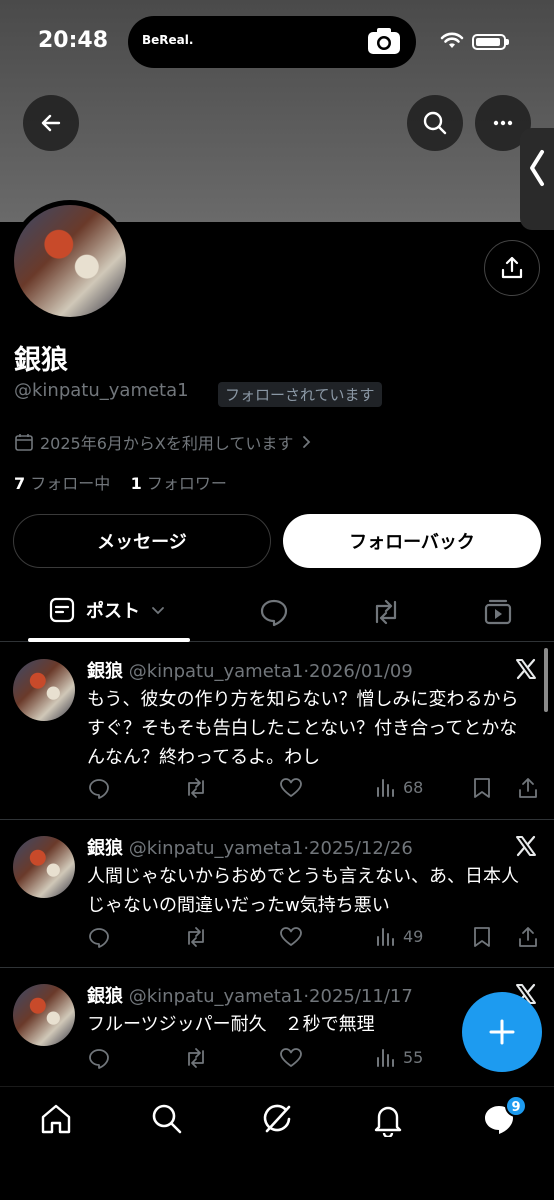 The width and height of the screenshot is (554, 1200). I want to click on post-meta: @kinpatu_yameta1·2026/01/09, so click(270, 671).